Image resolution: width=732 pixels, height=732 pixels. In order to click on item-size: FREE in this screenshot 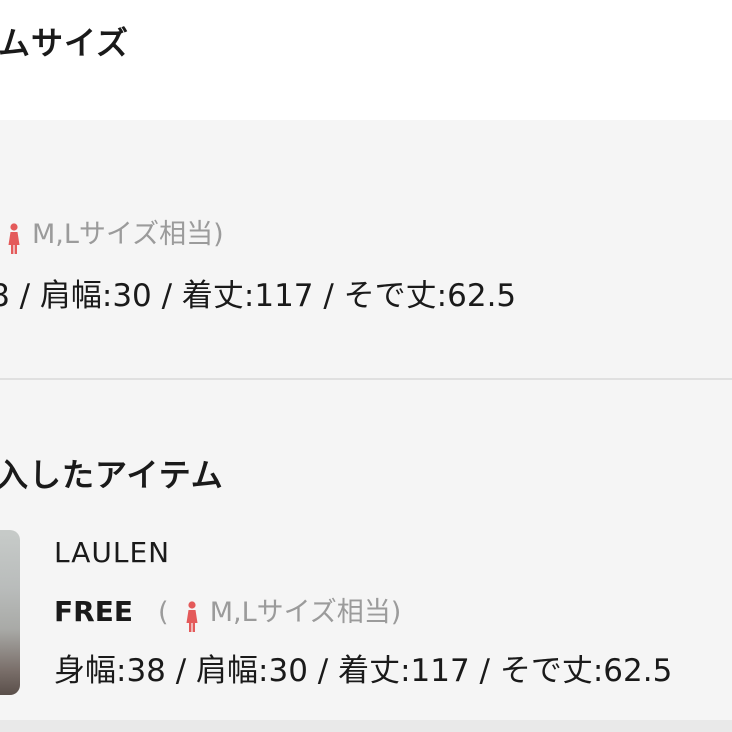, I will do `click(93, 611)`.